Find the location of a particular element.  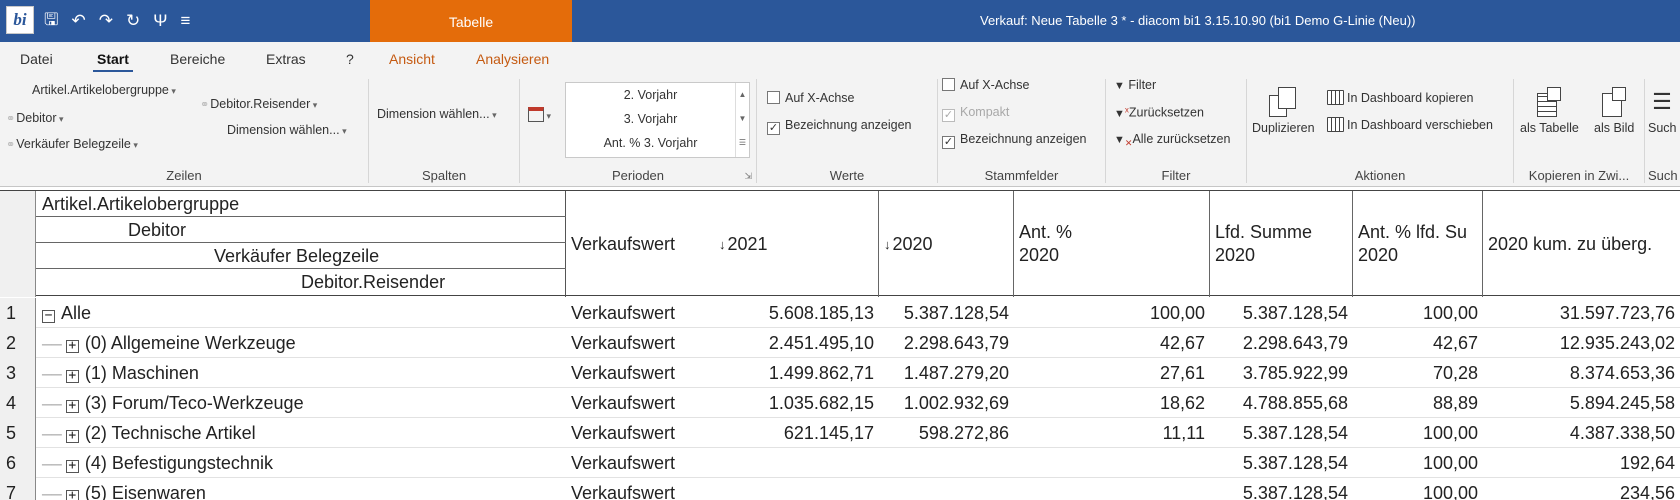

tools-icon: Ψ is located at coordinates (160, 21).